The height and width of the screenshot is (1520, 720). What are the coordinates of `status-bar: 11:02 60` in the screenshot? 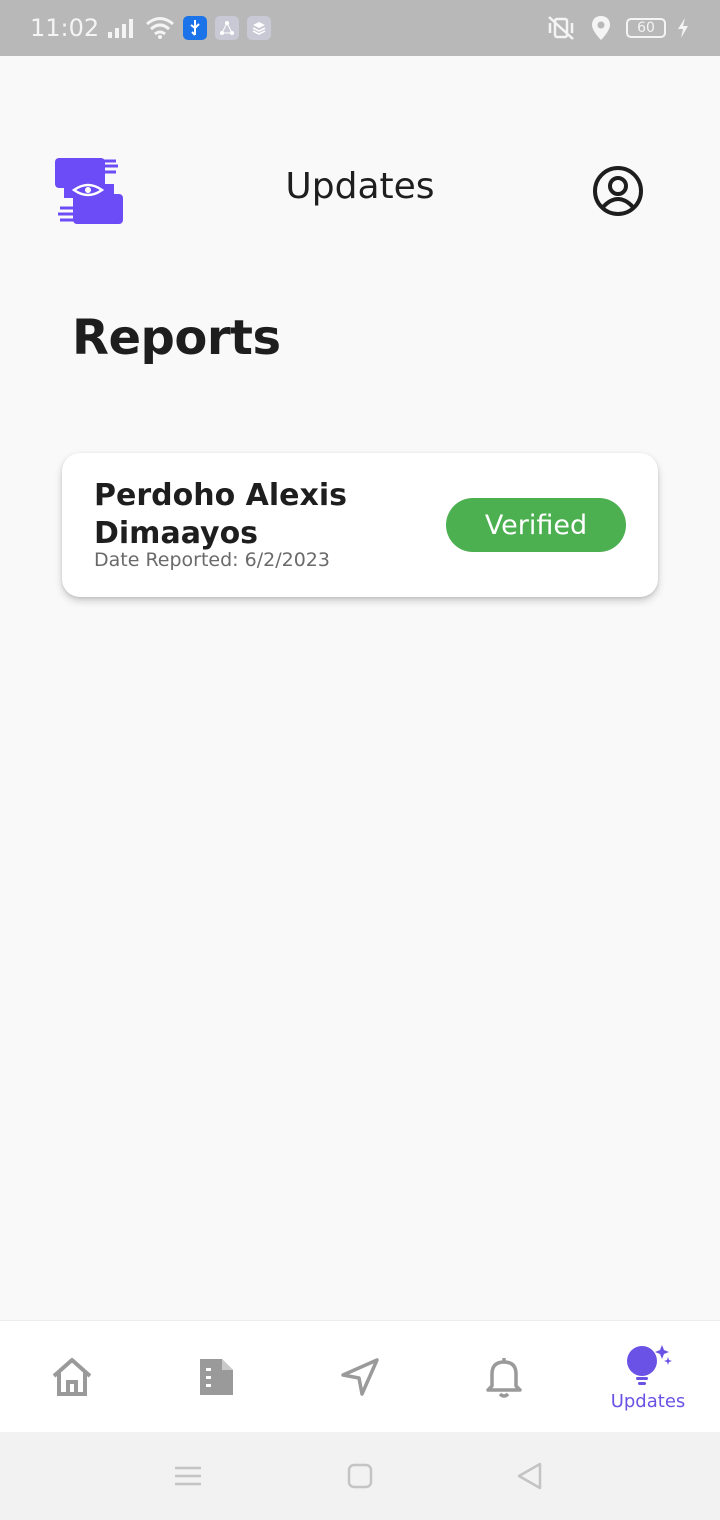 It's located at (360, 28).